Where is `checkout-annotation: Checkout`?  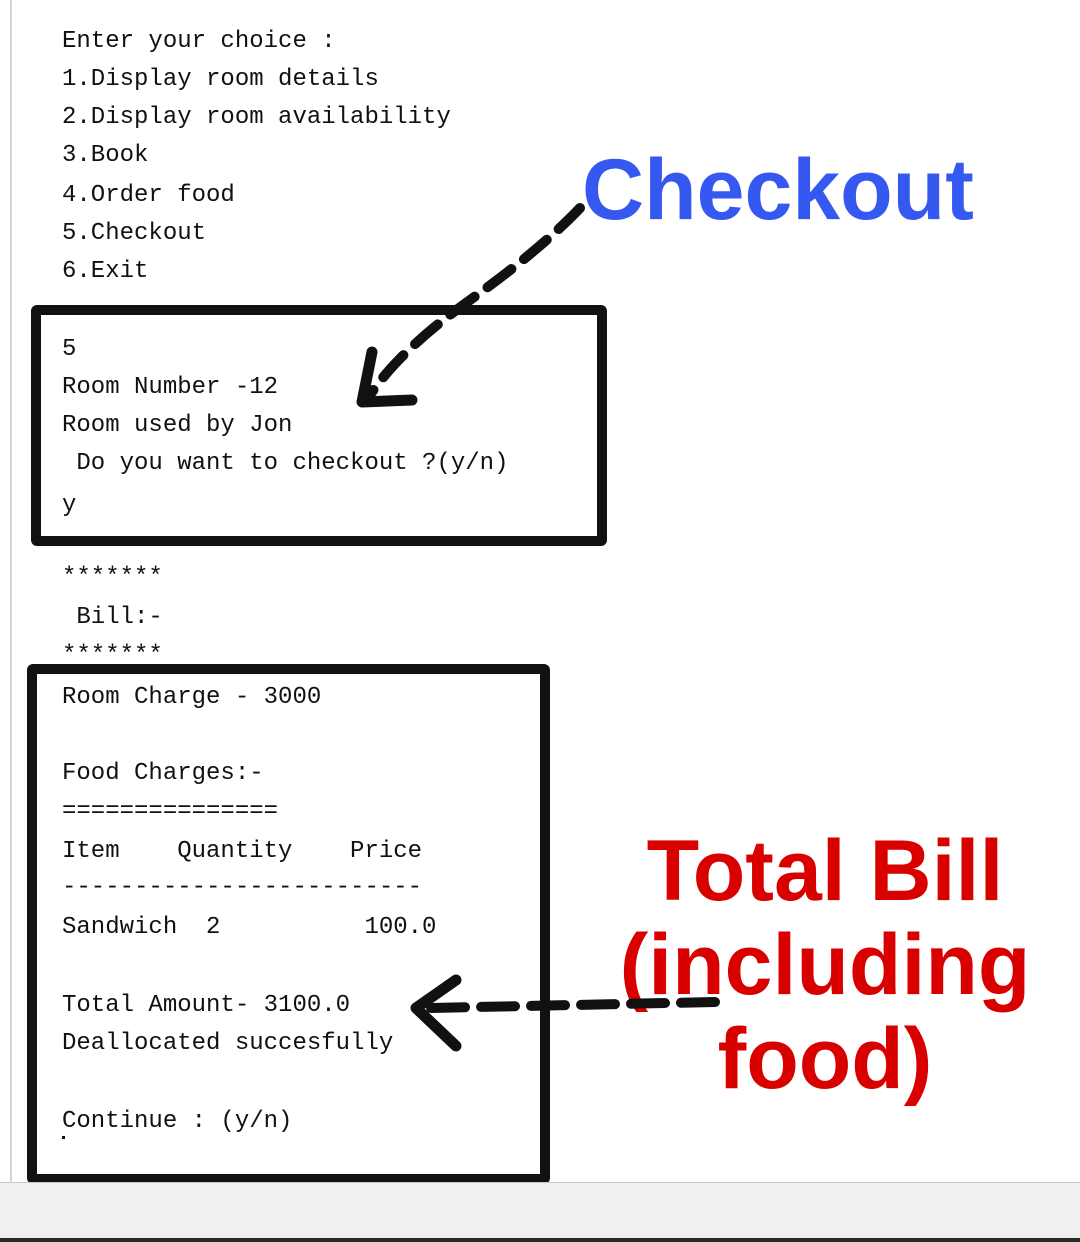 checkout-annotation: Checkout is located at coordinates (778, 190).